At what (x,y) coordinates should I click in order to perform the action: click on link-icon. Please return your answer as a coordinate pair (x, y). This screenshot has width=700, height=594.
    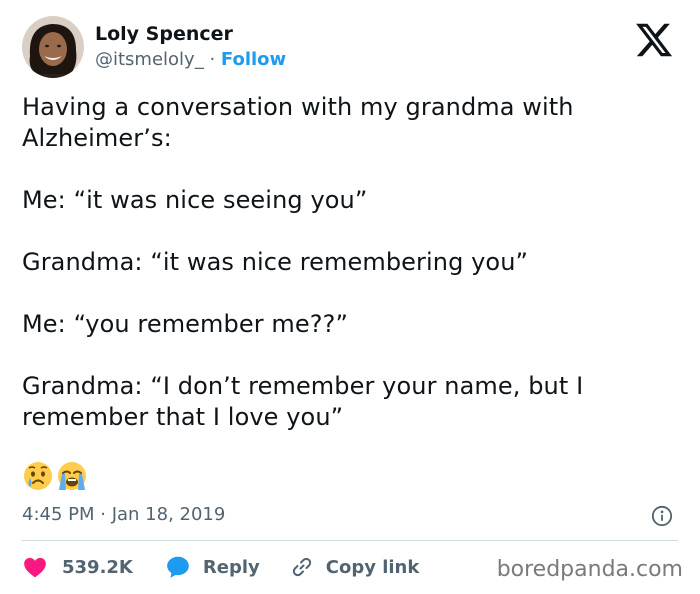
    Looking at the image, I should click on (301, 567).